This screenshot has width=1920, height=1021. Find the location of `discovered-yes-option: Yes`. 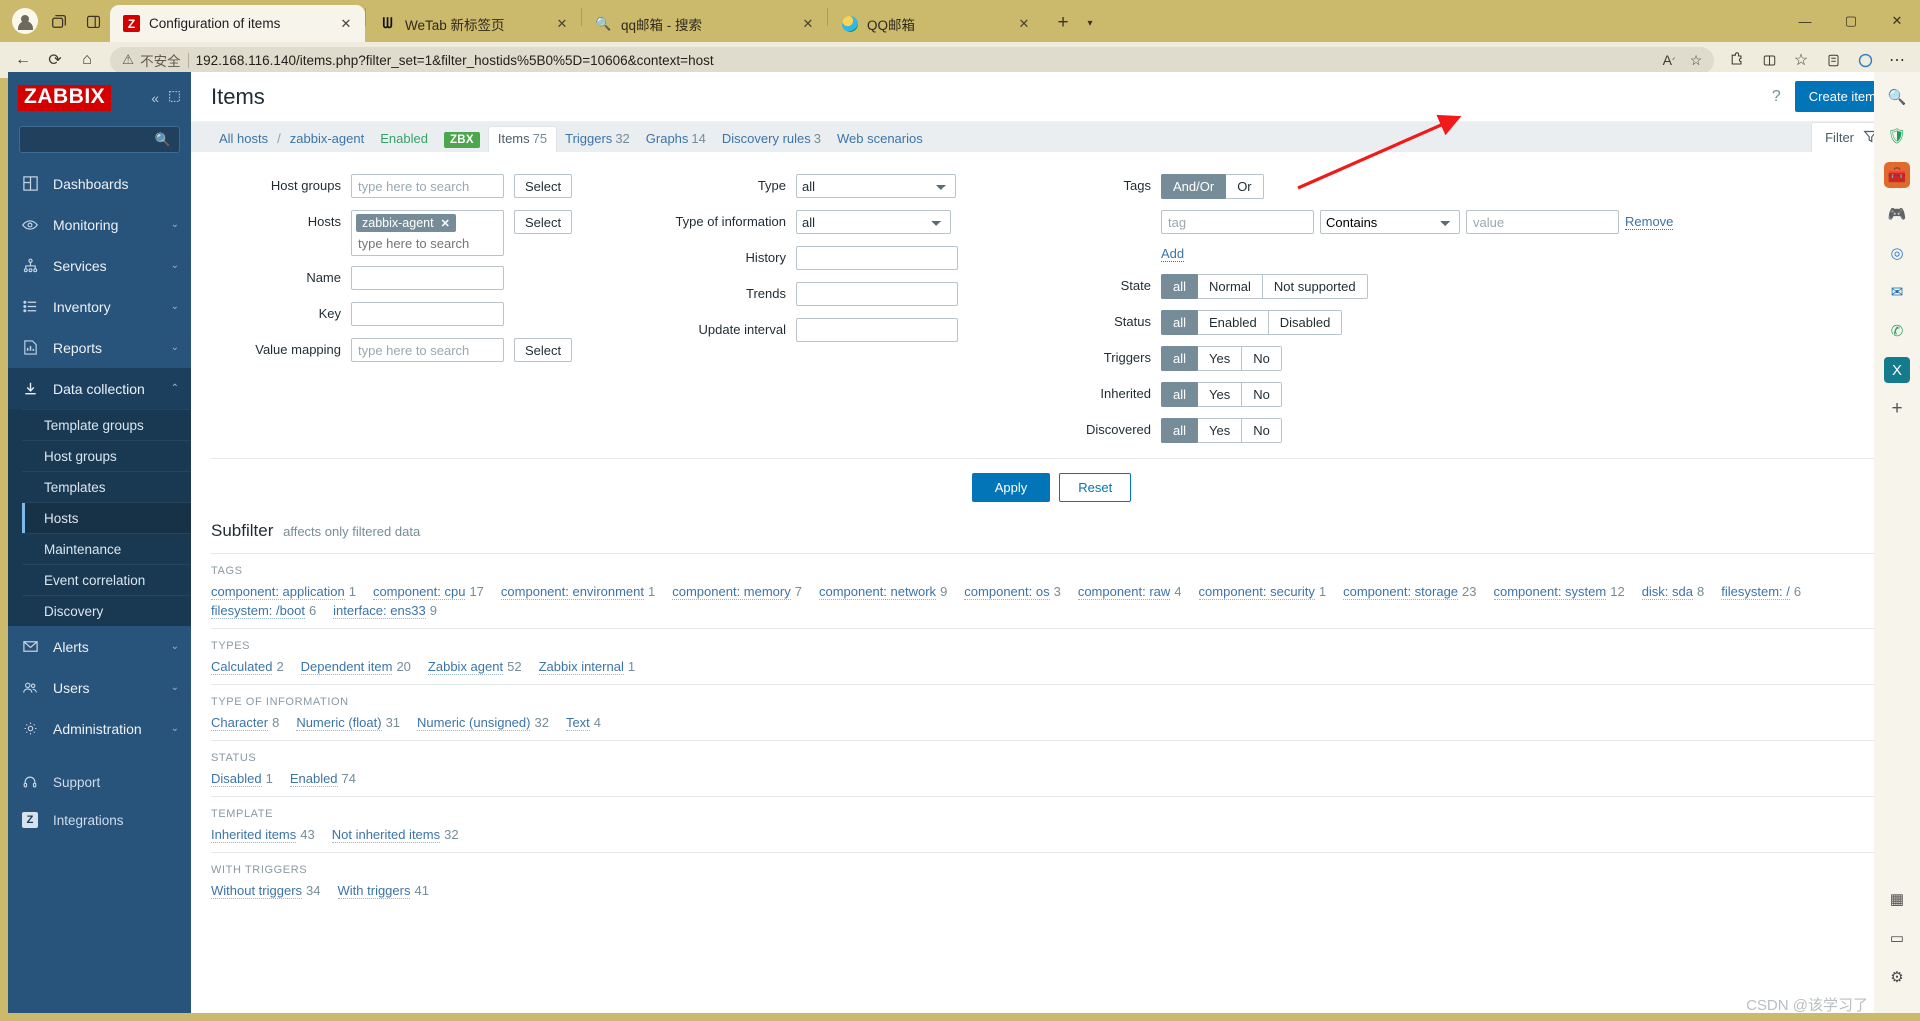

discovered-yes-option: Yes is located at coordinates (1219, 430).